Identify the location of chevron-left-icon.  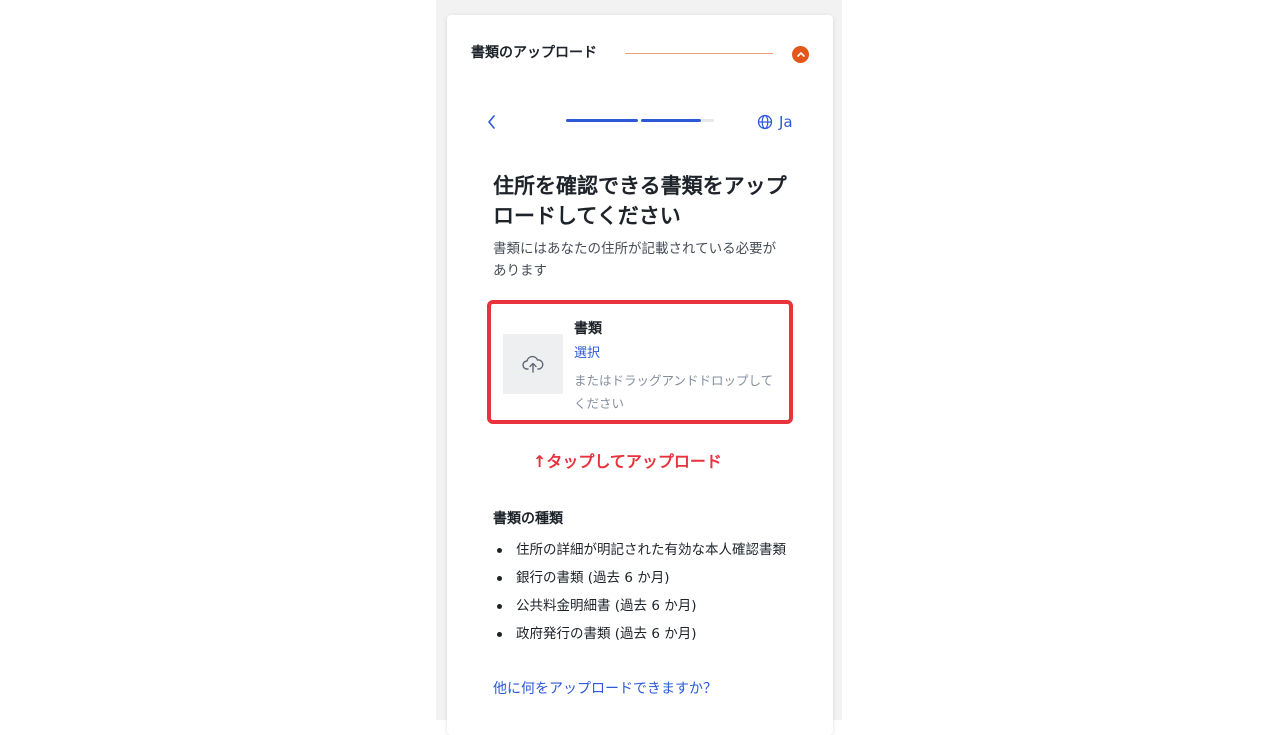
(491, 122).